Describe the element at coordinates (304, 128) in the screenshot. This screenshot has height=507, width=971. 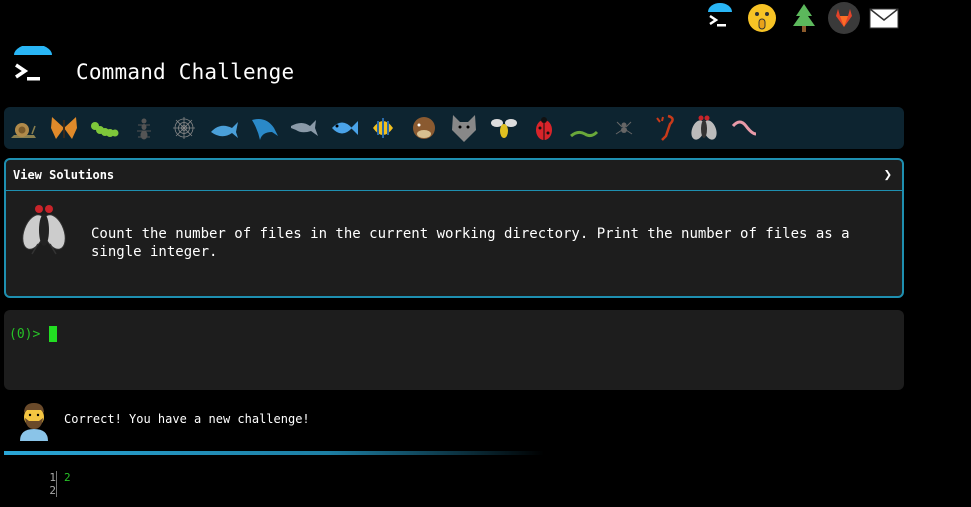
I see `dolphin-b-icon` at that location.